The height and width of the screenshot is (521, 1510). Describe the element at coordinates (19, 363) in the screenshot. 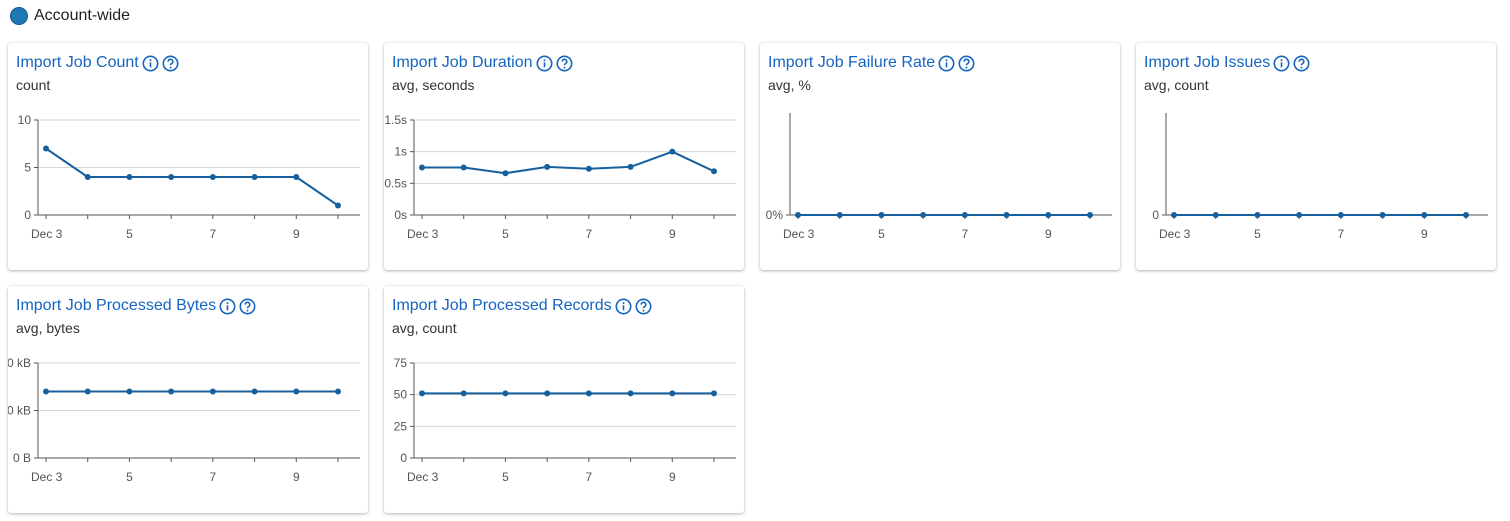

I see `y-tick-label: 40 kB` at that location.